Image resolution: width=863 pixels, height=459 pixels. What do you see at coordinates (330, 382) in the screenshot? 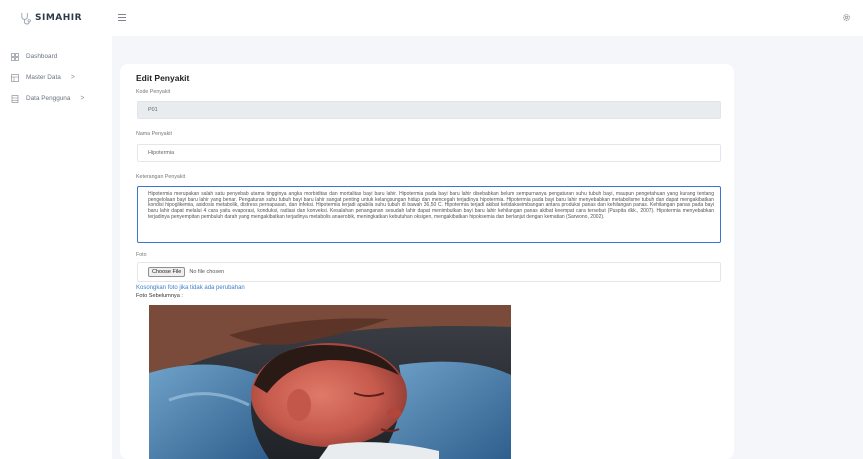
I see `previous-photo-image` at bounding box center [330, 382].